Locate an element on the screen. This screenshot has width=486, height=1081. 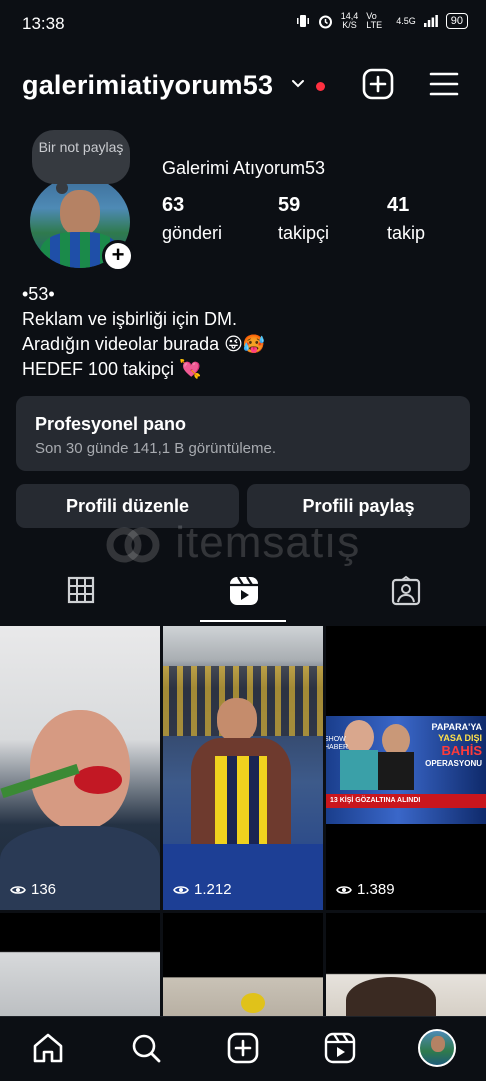
profile-avatar-icon is located at coordinates (437, 1048).